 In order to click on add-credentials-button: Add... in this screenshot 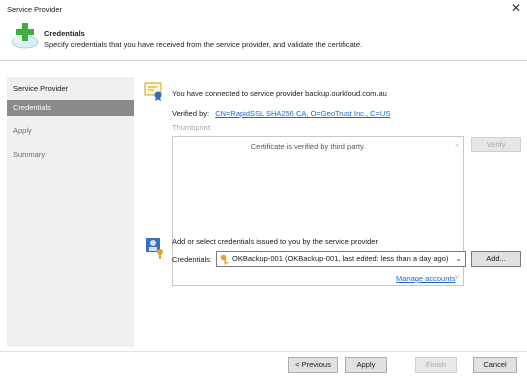, I will do `click(496, 259)`.